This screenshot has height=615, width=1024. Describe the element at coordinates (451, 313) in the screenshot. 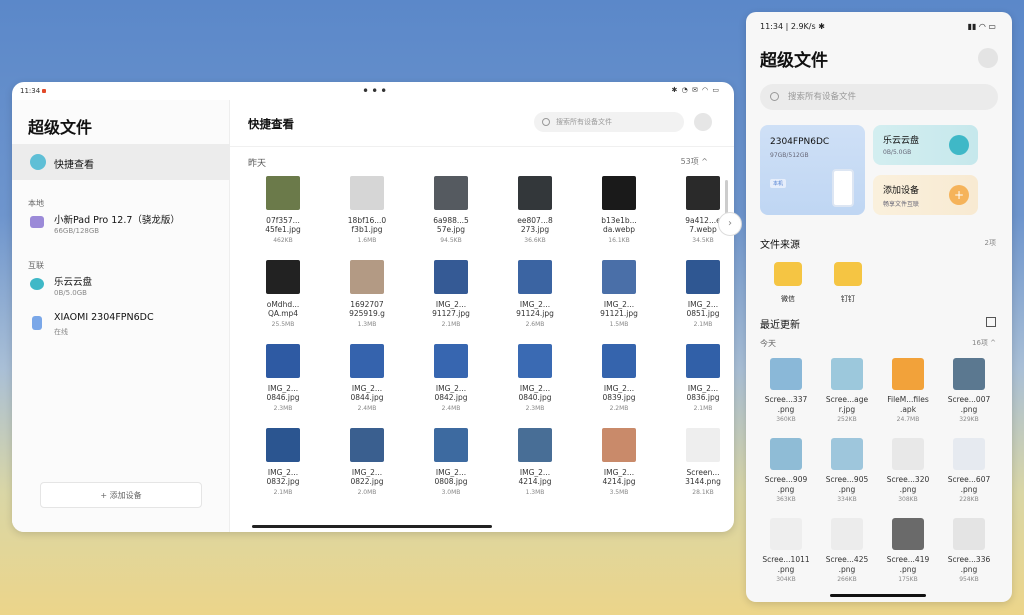

I see `file-name-ext: 91127.jpg` at that location.